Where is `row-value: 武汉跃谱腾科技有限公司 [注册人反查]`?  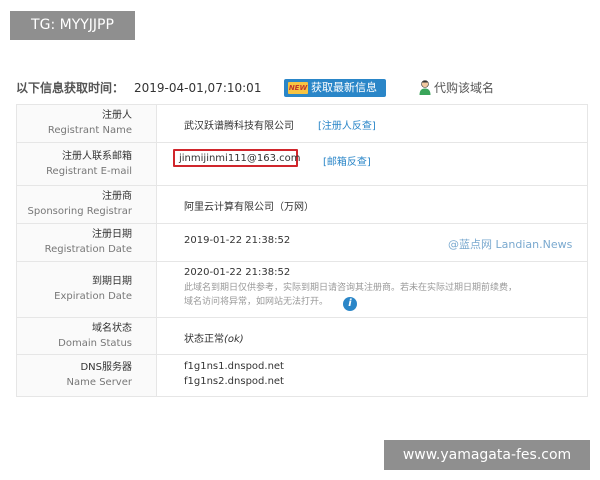 row-value: 武汉跃谱腾科技有限公司 [注册人反查] is located at coordinates (374, 123).